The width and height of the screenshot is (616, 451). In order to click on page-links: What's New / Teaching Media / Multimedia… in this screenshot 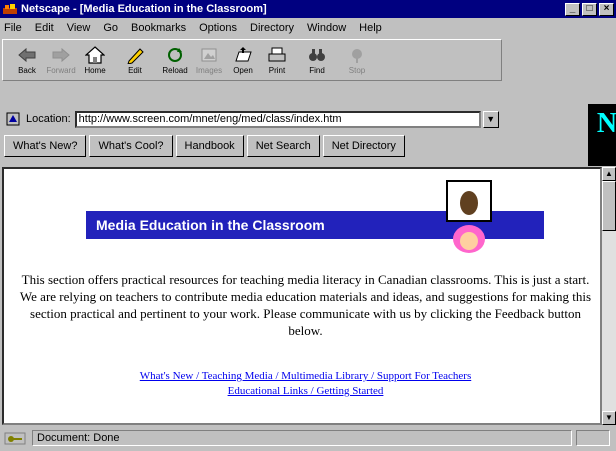, I will do `click(305, 384)`.